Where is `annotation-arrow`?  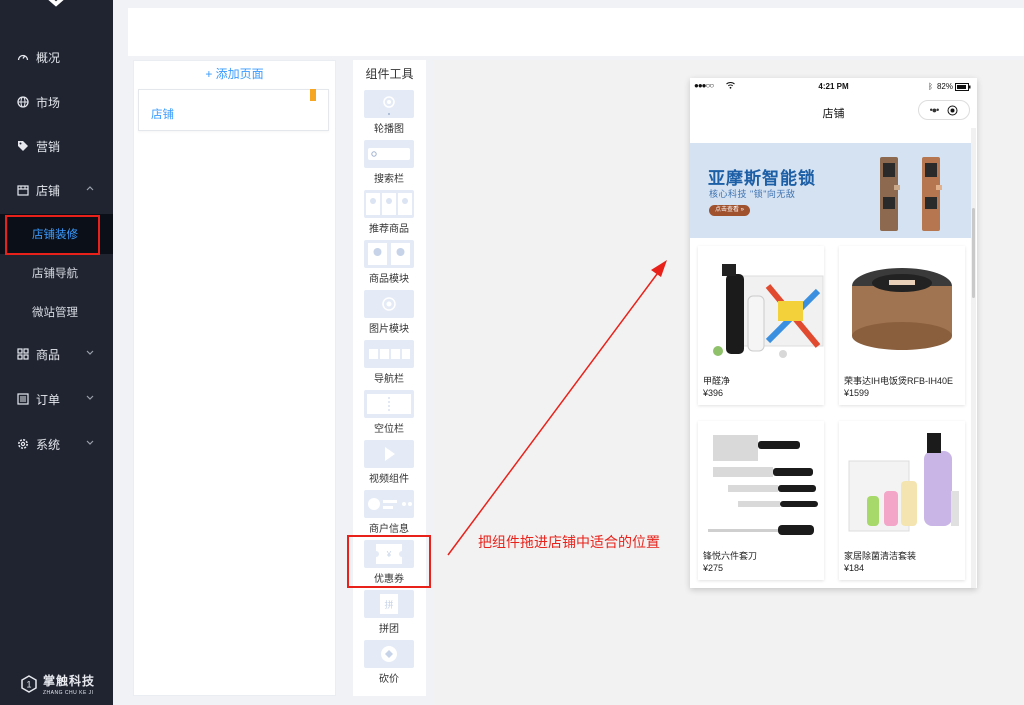 annotation-arrow is located at coordinates (557, 408).